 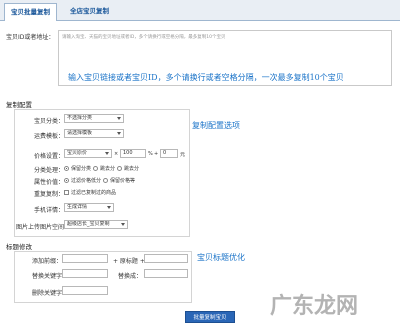 What do you see at coordinates (314, 306) in the screenshot?
I see `watermark-text: 广东龙网` at bounding box center [314, 306].